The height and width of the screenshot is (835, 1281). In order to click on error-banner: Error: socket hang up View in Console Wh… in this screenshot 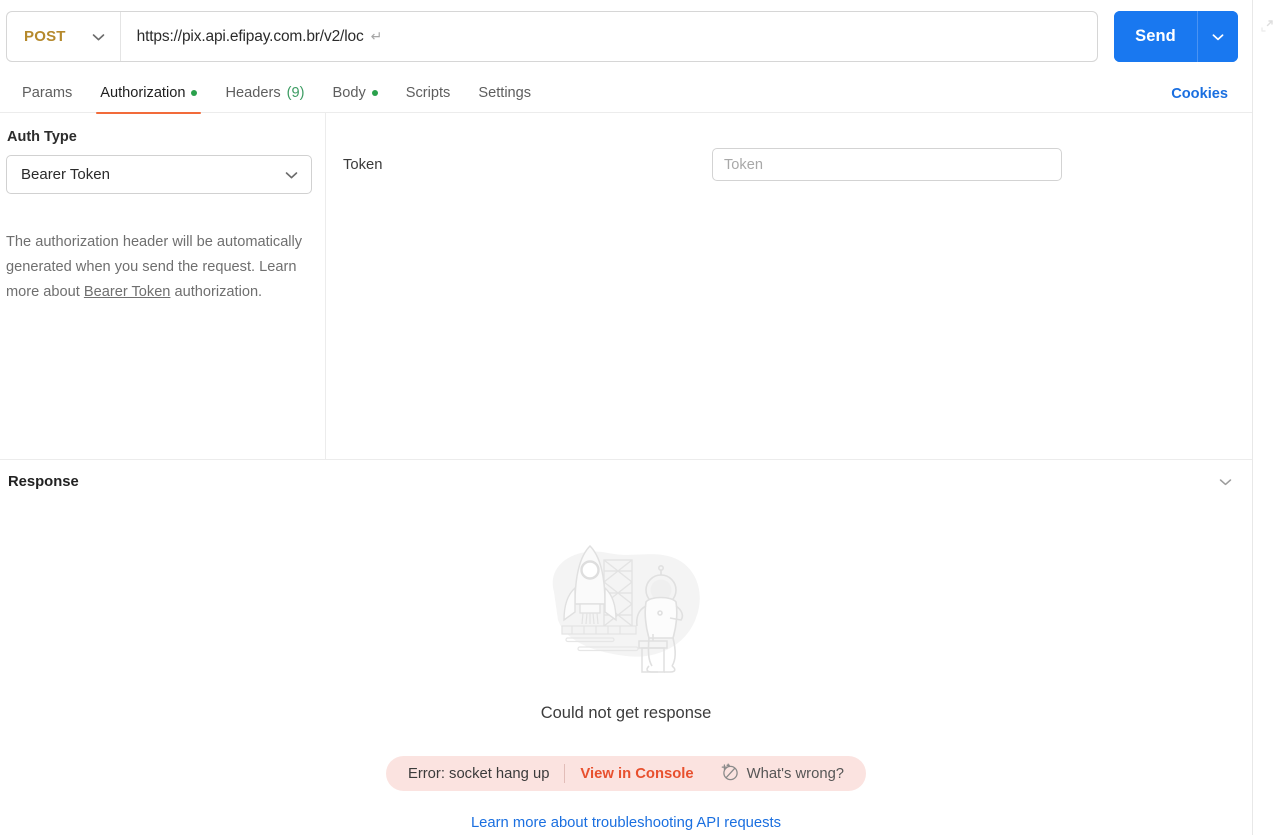, I will do `click(626, 773)`.